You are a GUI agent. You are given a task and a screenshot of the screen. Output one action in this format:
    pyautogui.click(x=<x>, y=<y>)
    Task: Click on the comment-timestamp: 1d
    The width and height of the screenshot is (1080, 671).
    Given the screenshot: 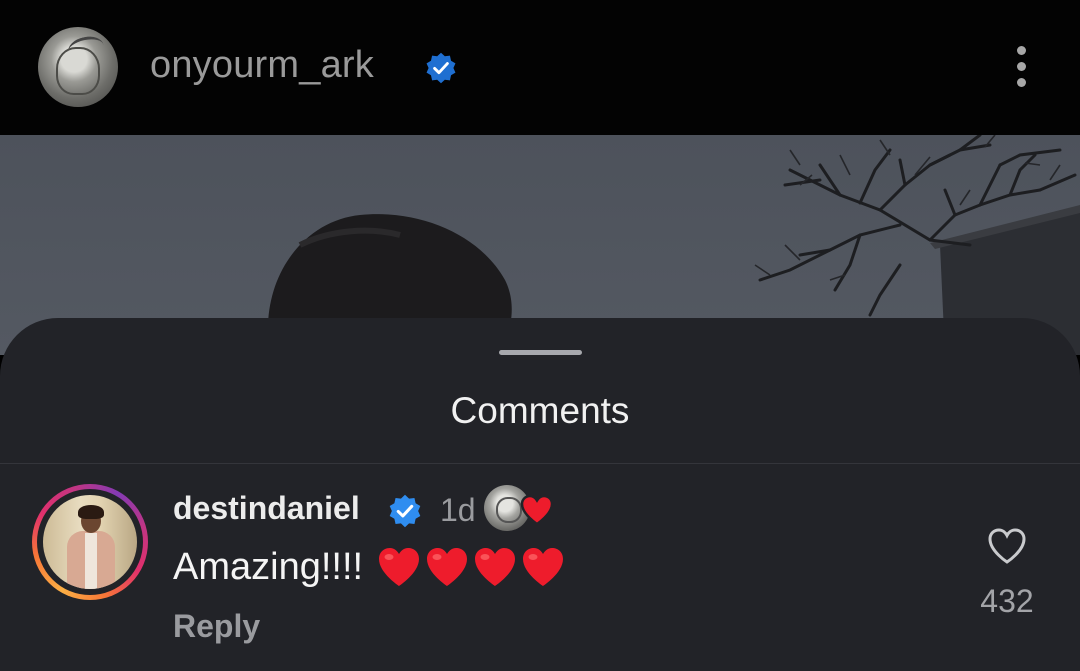 What is the action you would take?
    pyautogui.click(x=458, y=510)
    